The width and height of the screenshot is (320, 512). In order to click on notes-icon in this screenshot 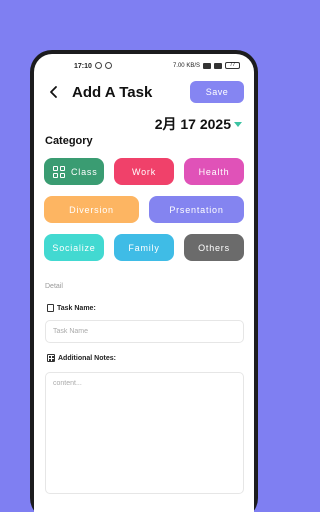, I will do `click(51, 358)`.